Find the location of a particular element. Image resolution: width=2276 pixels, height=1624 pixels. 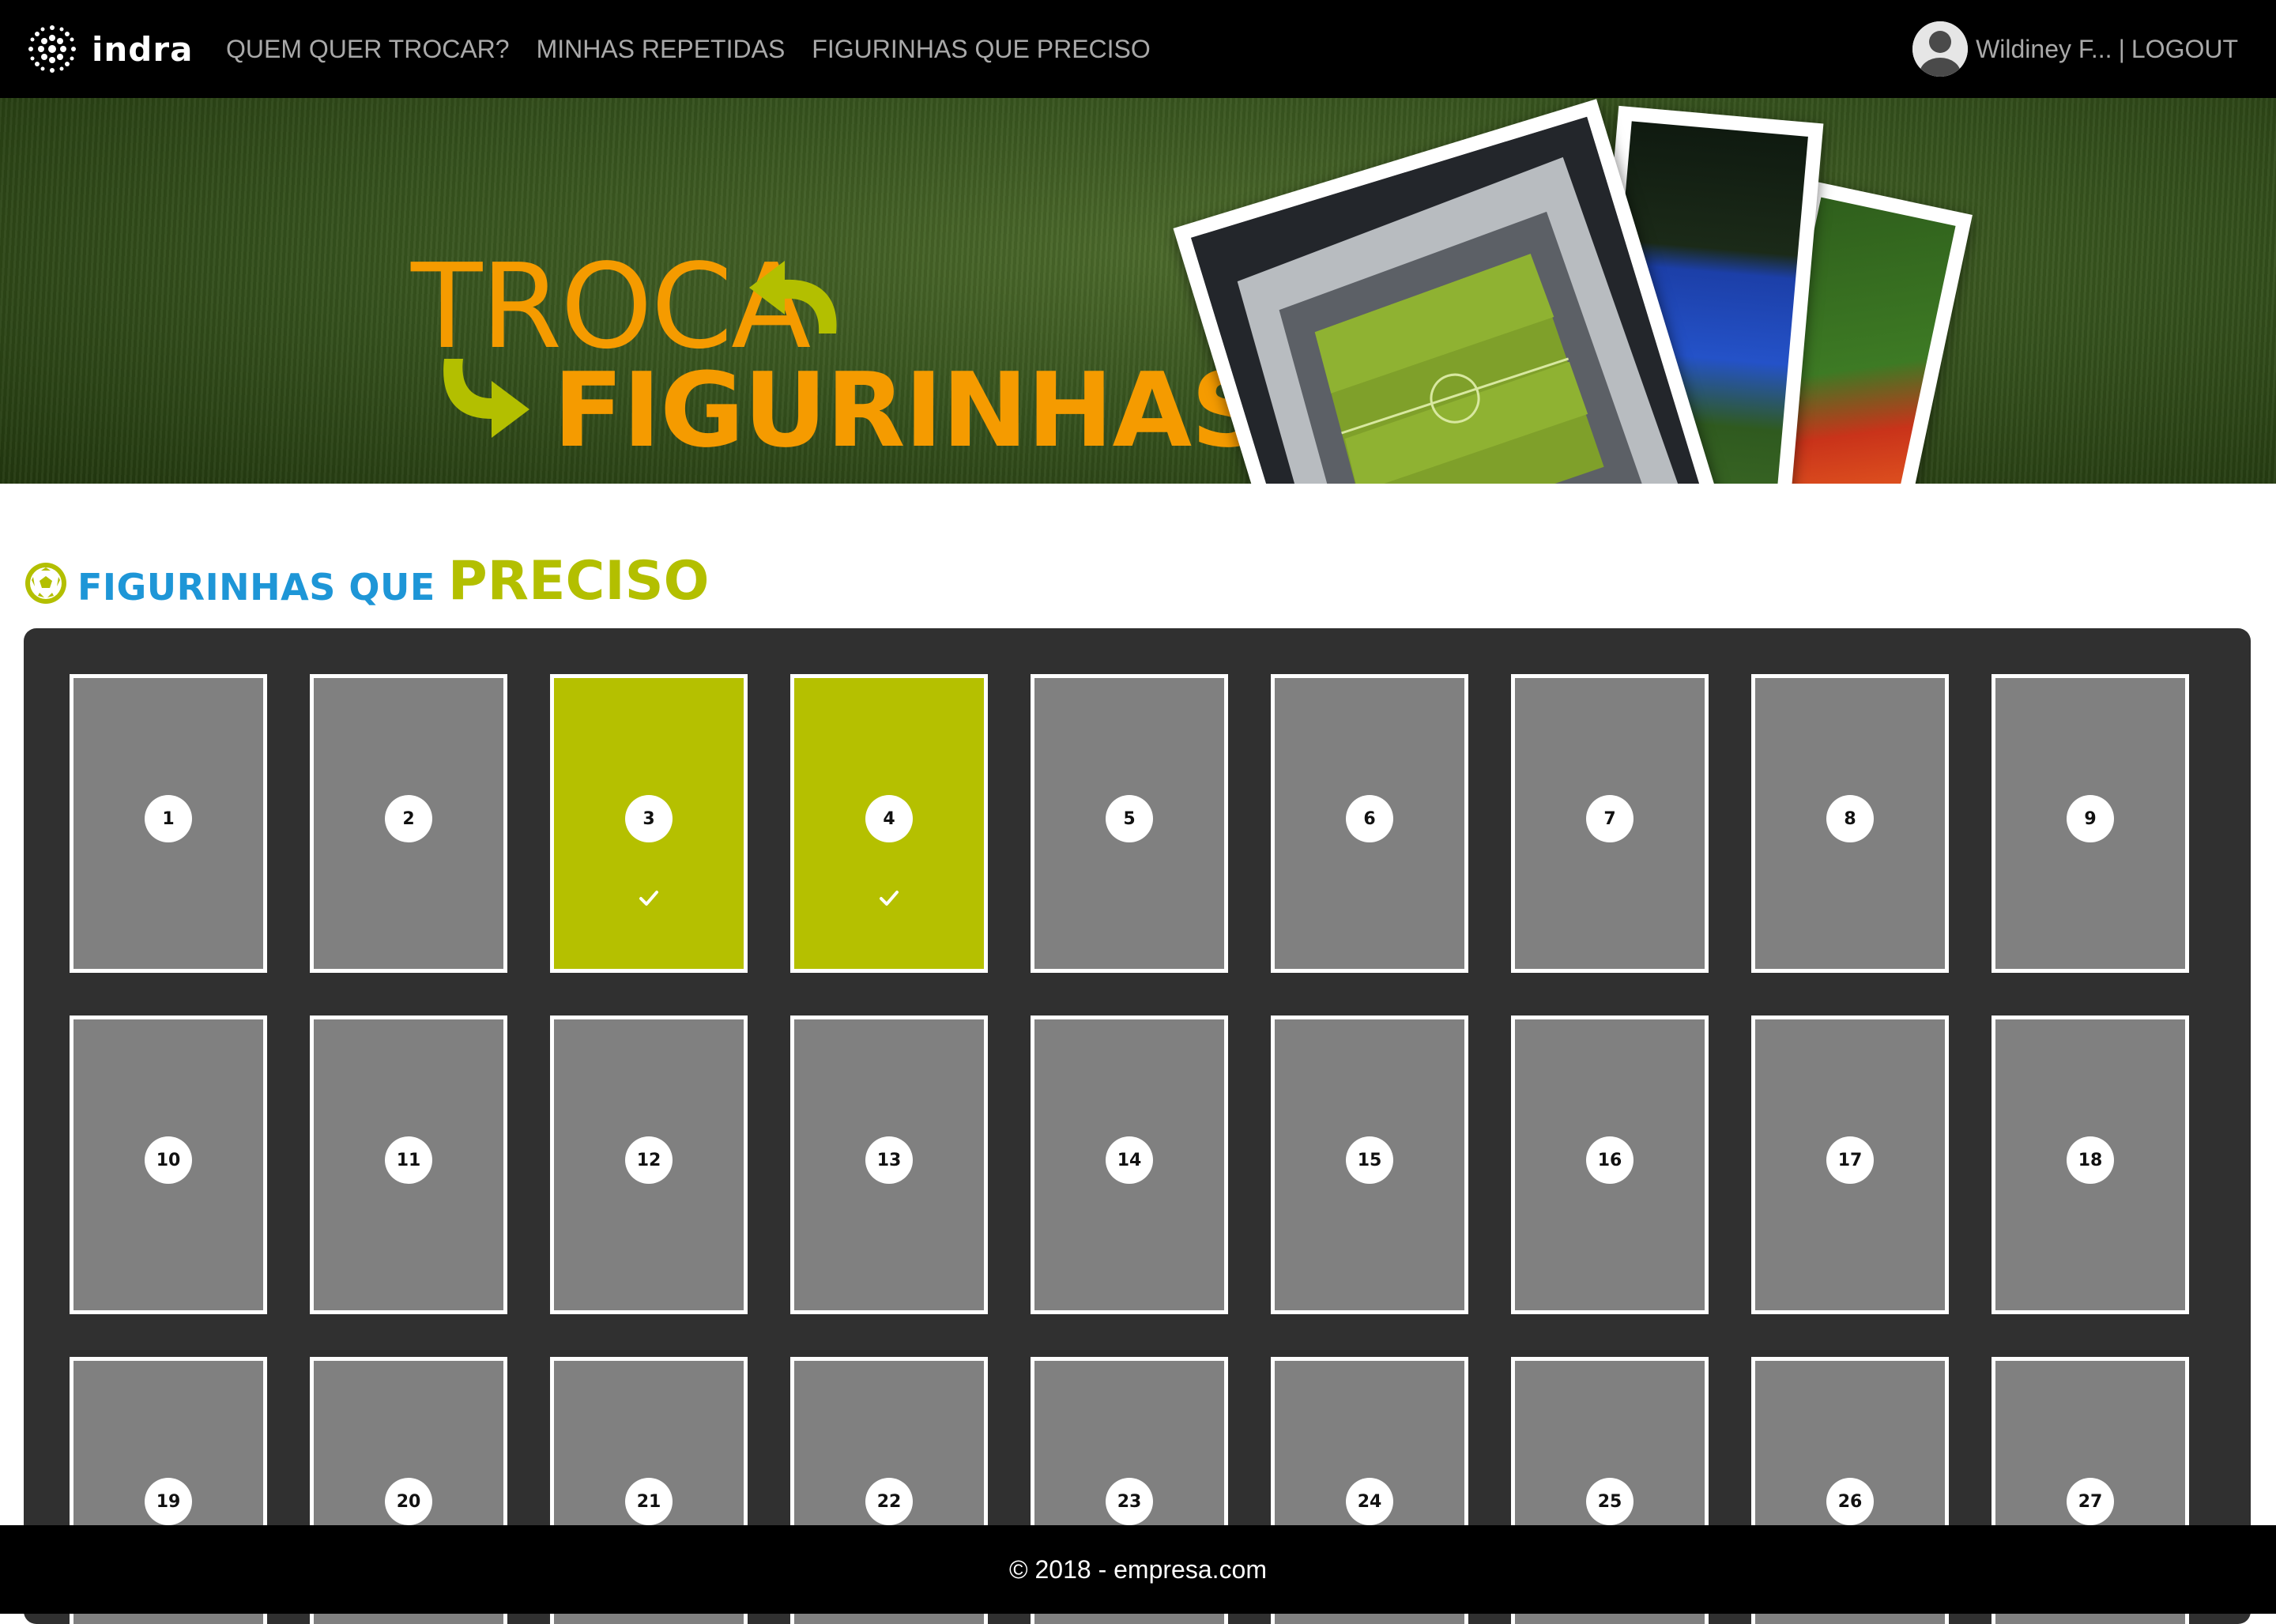

sticker-card-1: 1 is located at coordinates (168, 823).